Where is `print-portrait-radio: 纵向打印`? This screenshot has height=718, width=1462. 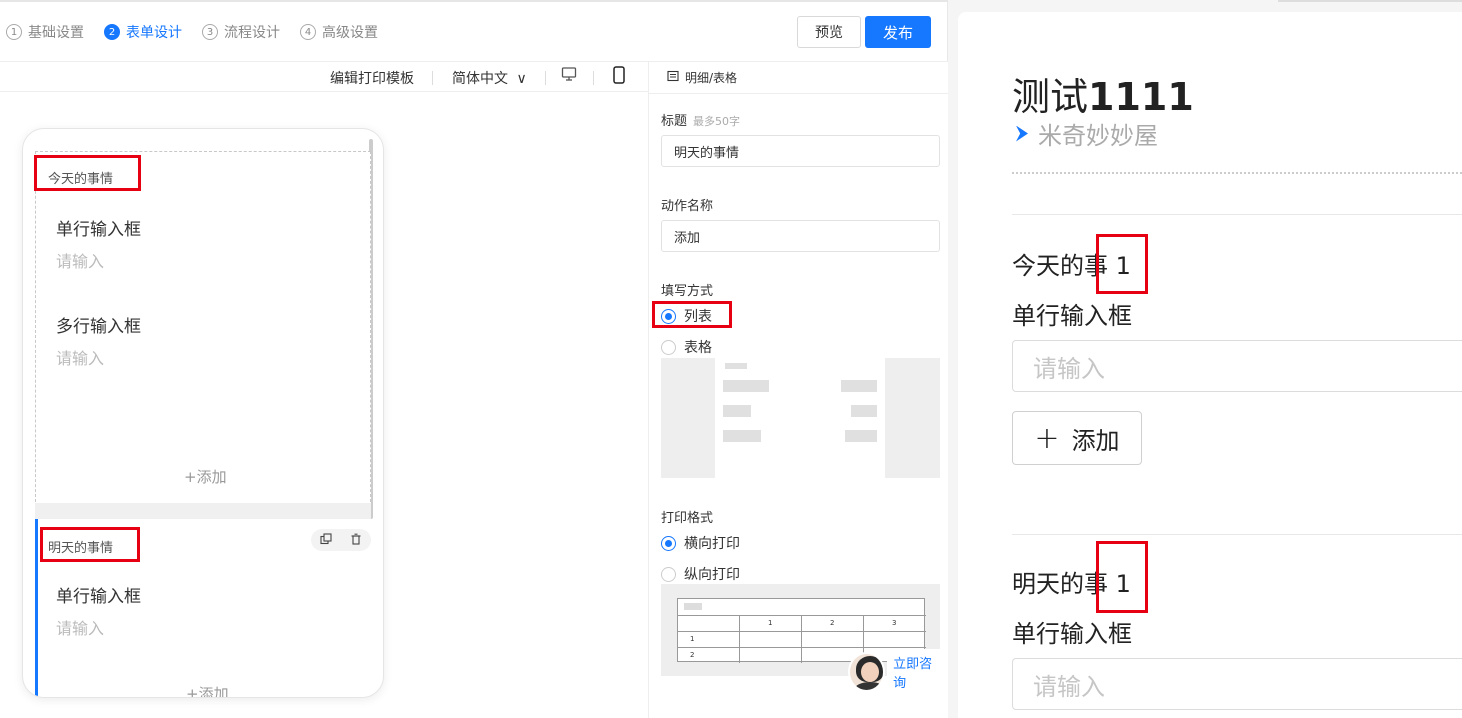 print-portrait-radio: 纵向打印 is located at coordinates (700, 574).